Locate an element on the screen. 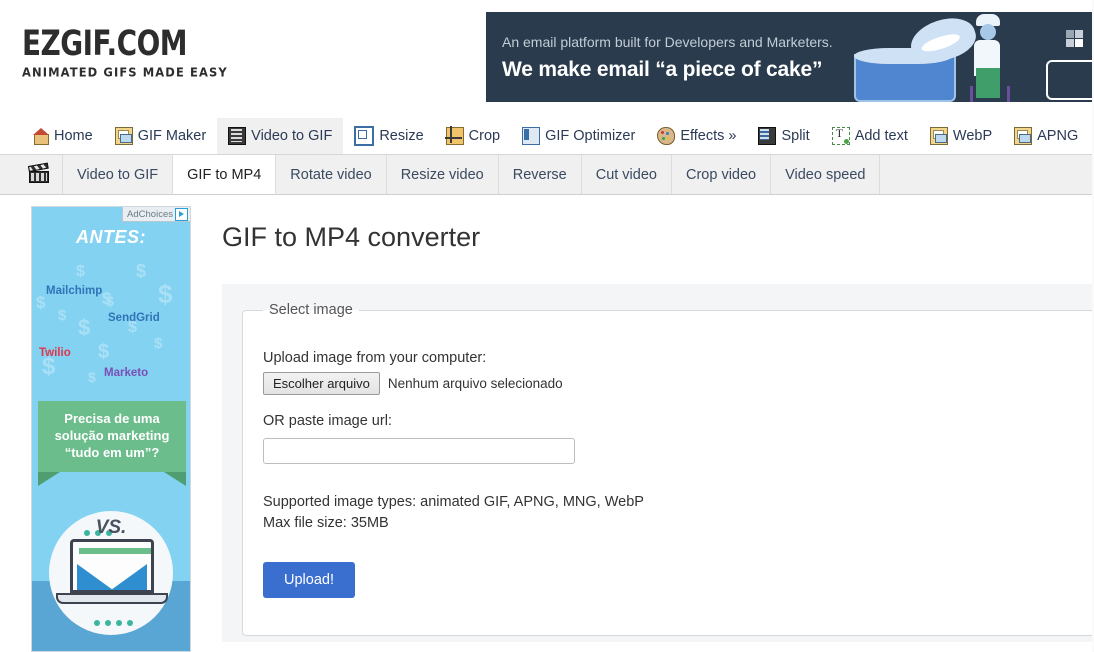 The width and height of the screenshot is (1094, 652). sidebar-ad-headline: ANTES: is located at coordinates (111, 237).